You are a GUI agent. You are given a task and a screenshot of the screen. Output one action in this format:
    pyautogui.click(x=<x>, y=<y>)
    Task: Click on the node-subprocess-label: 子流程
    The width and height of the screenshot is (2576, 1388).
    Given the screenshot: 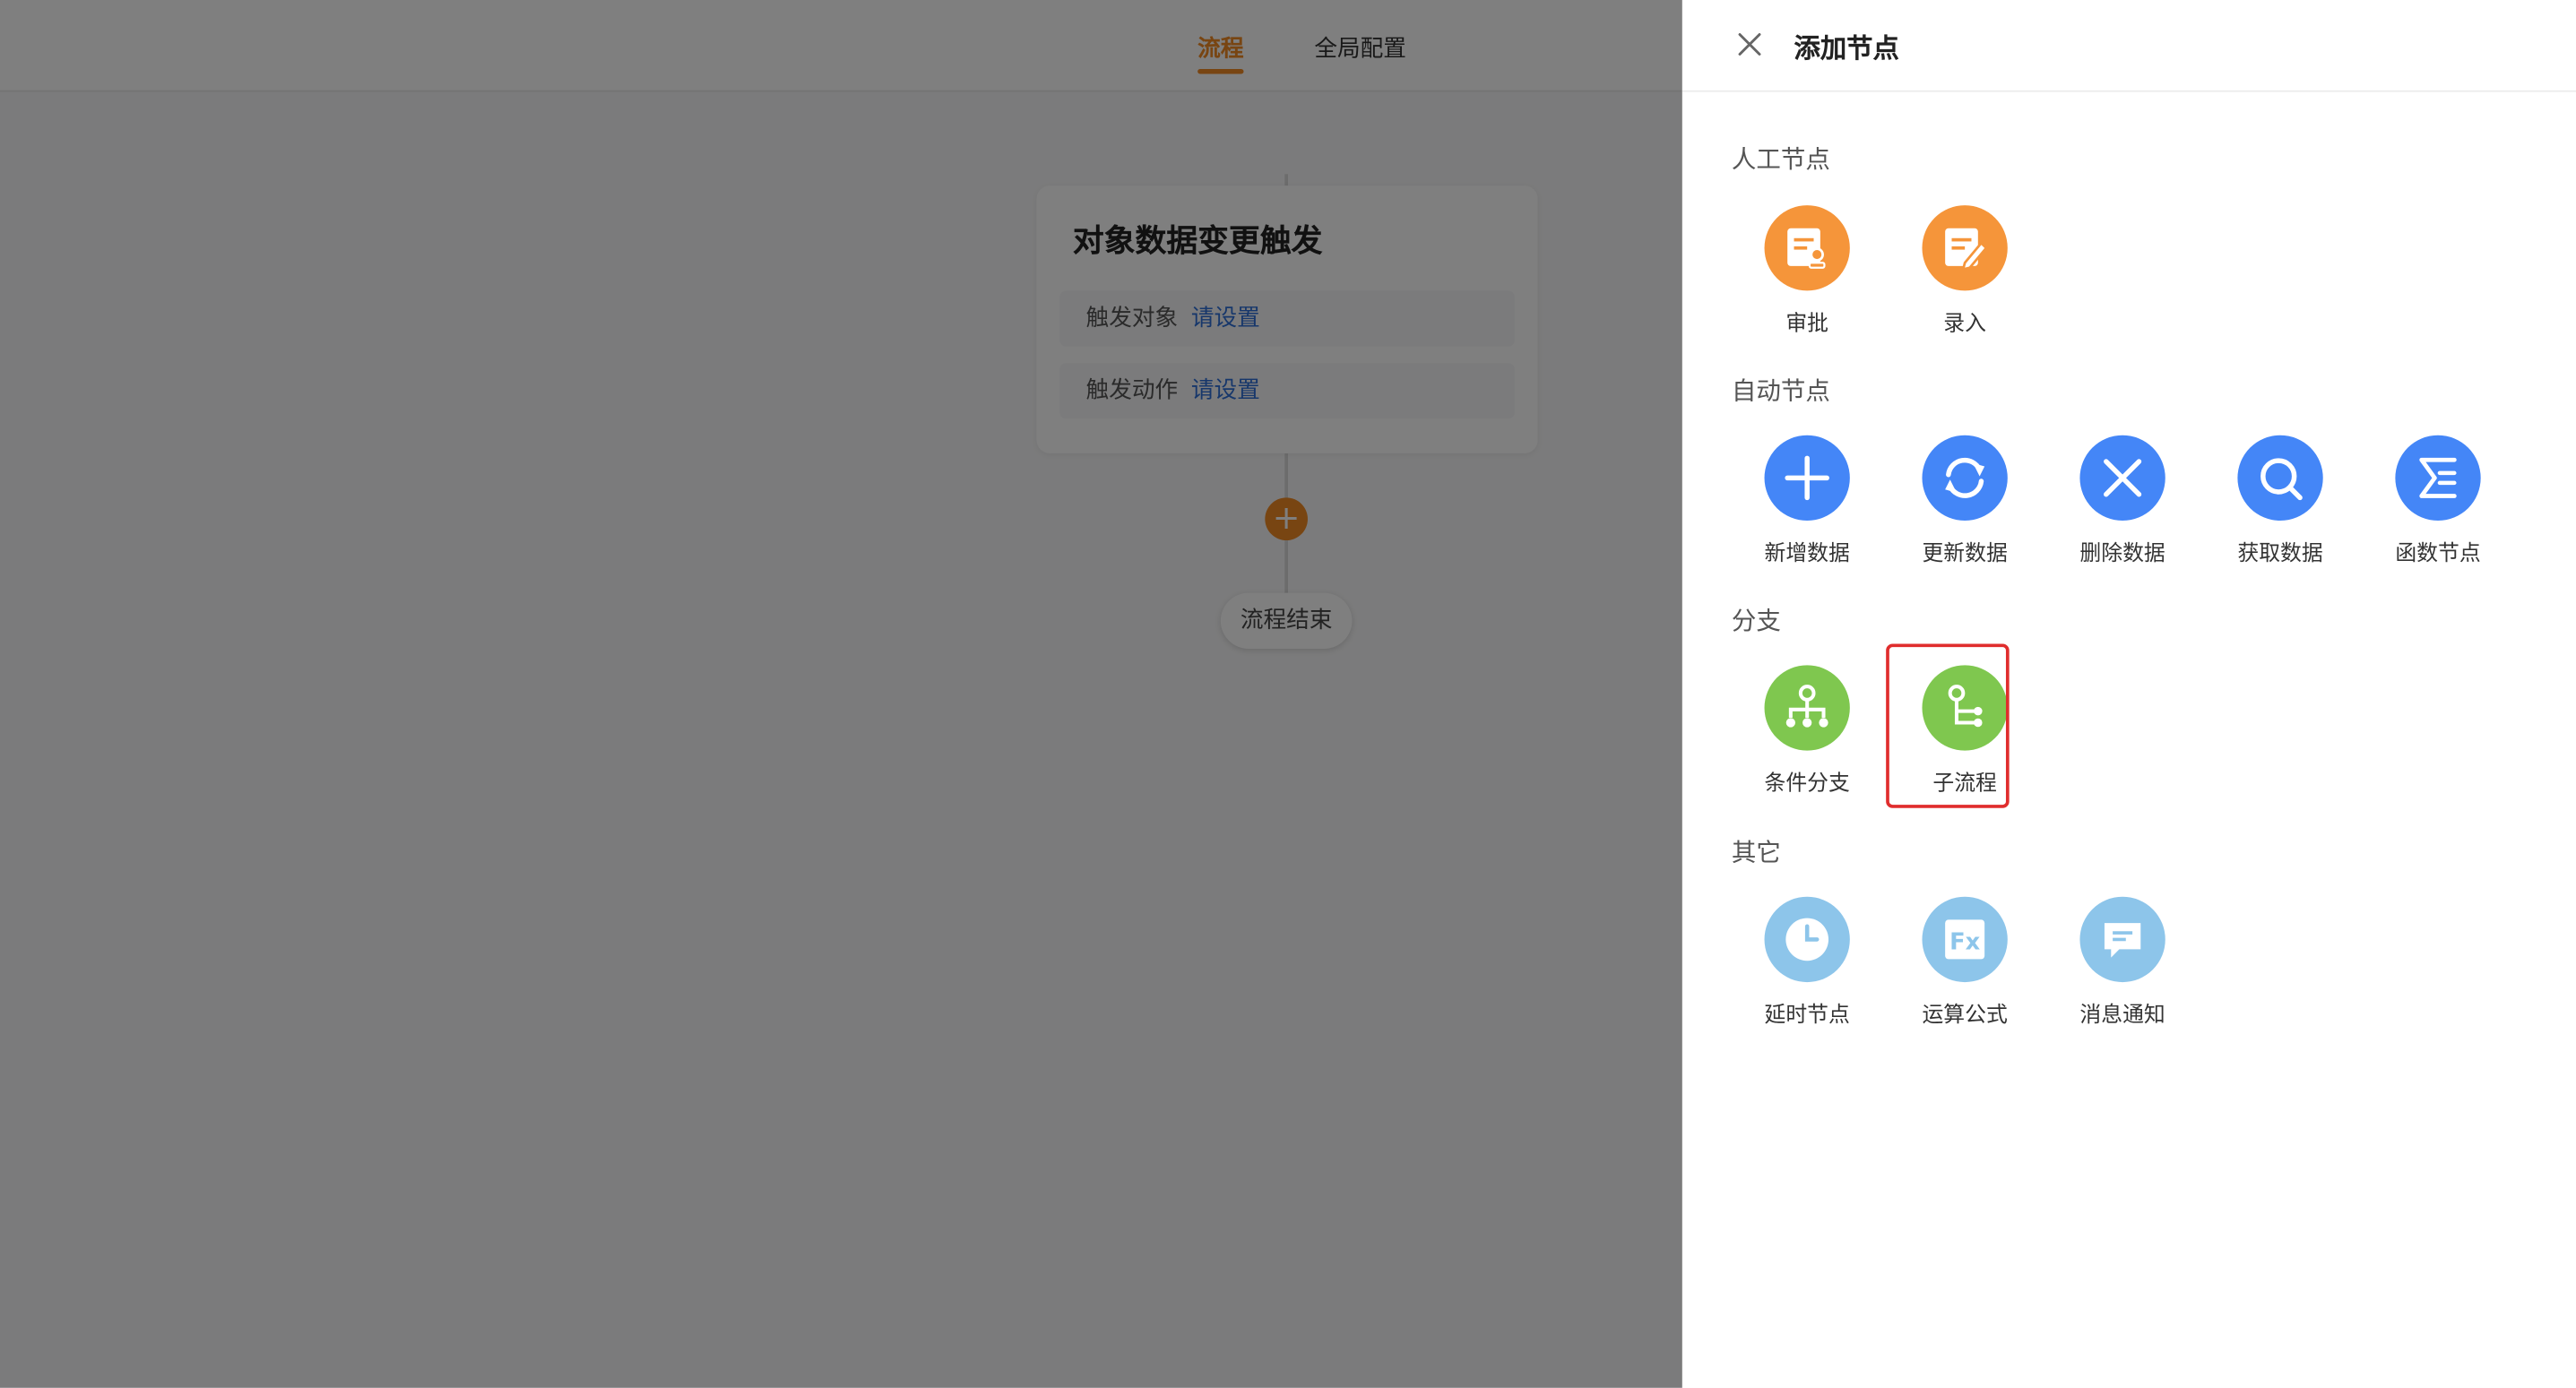 What is the action you would take?
    pyautogui.click(x=1964, y=784)
    